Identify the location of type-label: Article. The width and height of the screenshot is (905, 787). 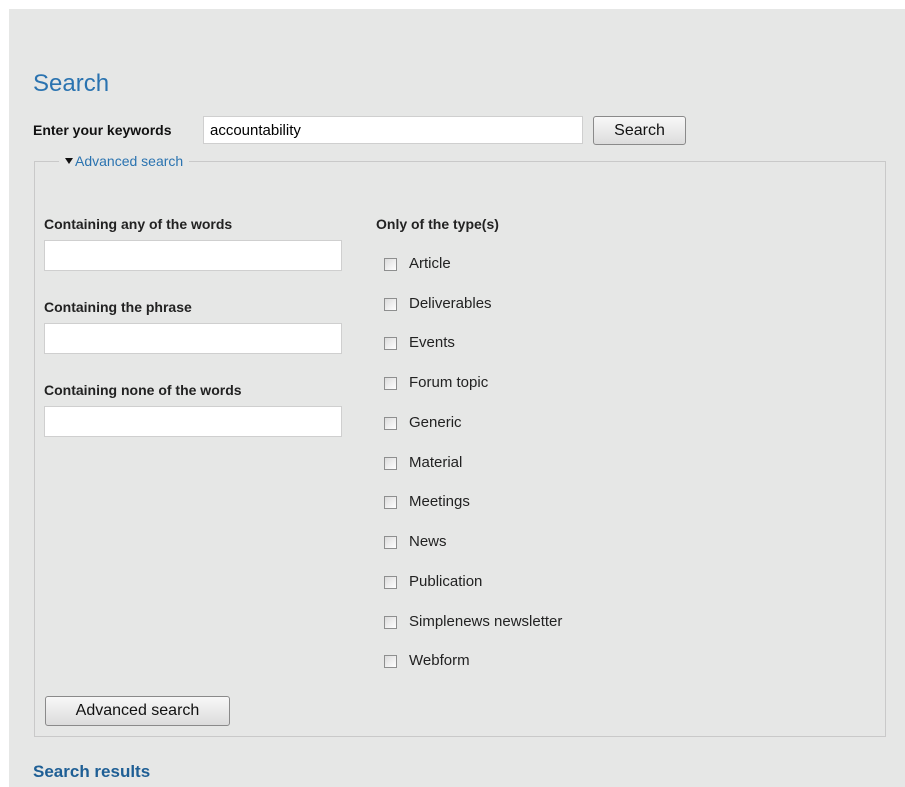
(430, 263).